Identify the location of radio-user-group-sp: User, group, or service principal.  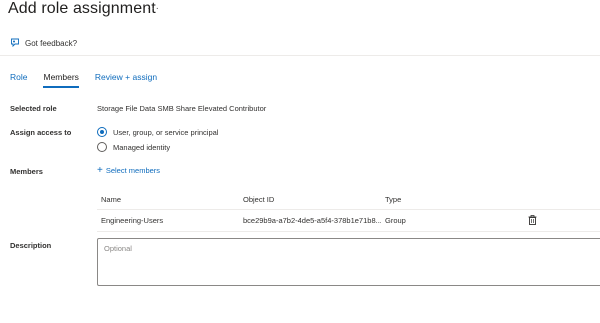
(157, 132).